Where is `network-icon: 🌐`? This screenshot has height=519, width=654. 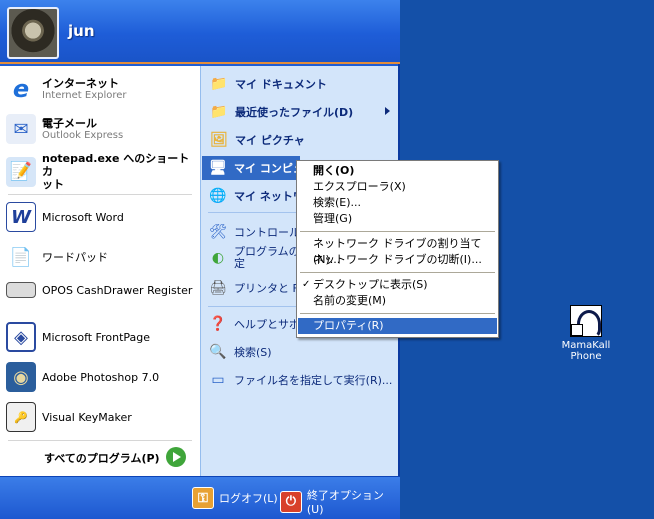
network-icon: 🌐 is located at coordinates (218, 196).